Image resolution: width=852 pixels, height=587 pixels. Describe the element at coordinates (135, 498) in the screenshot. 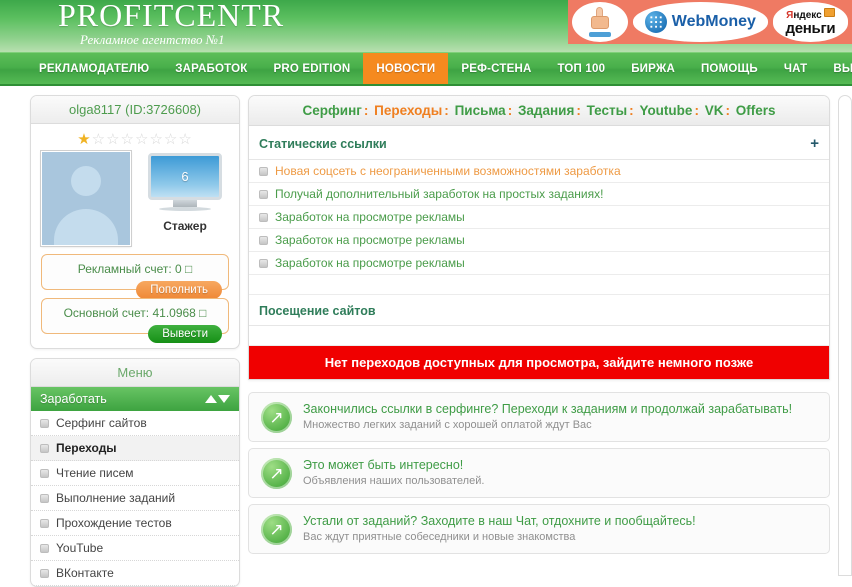

I see `menu-item-tasks: Выполнение заданий` at that location.